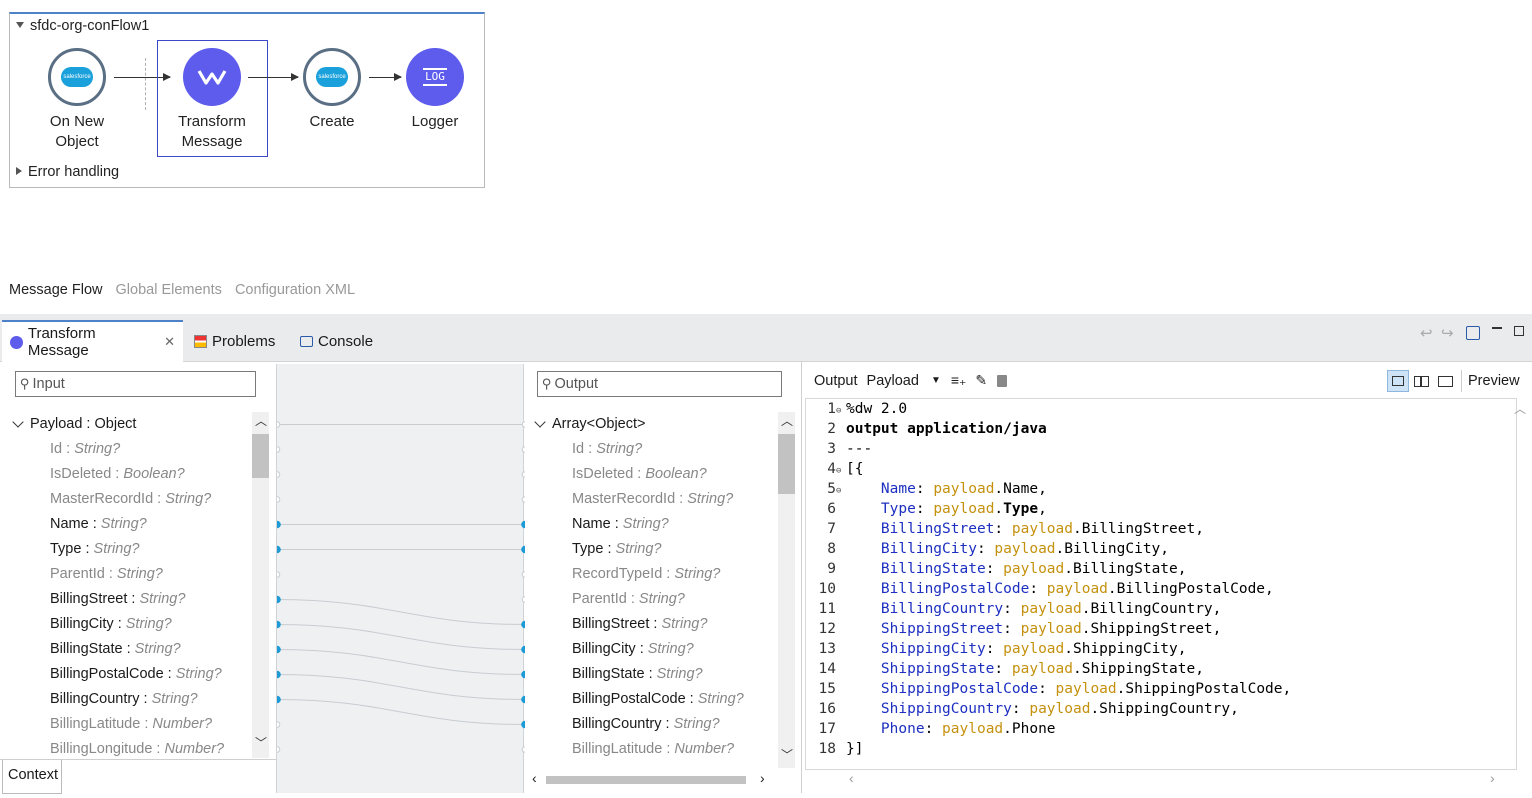  I want to click on preview-button: Preview, so click(1494, 381).